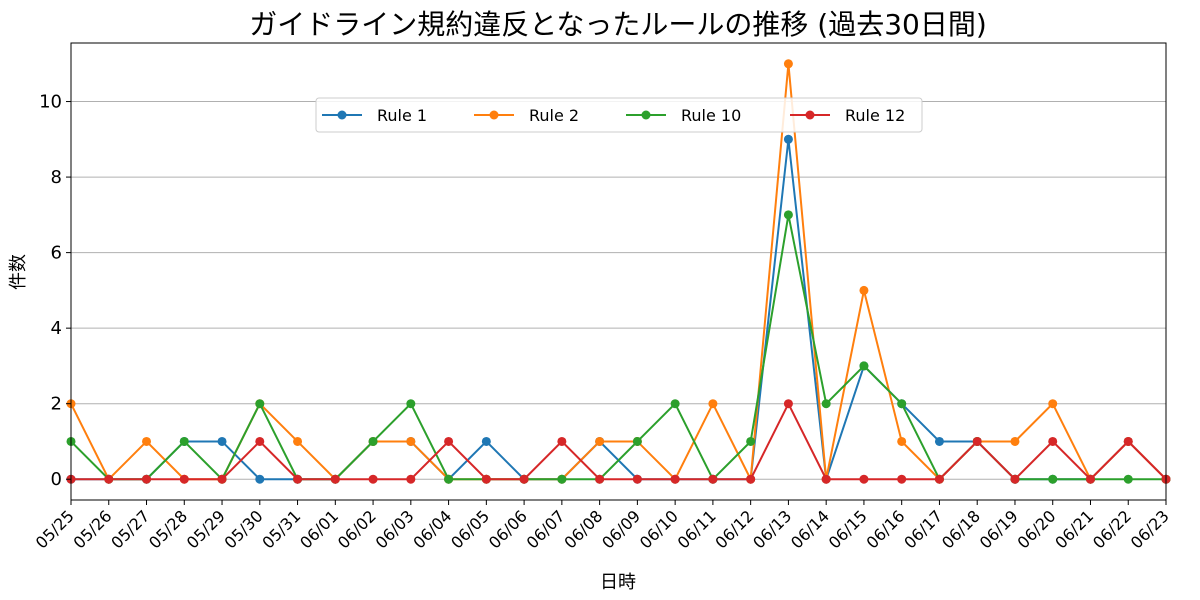 This screenshot has width=1200, height=600. Describe the element at coordinates (1074, 529) in the screenshot. I see `x-tick-label: 06/21` at that location.